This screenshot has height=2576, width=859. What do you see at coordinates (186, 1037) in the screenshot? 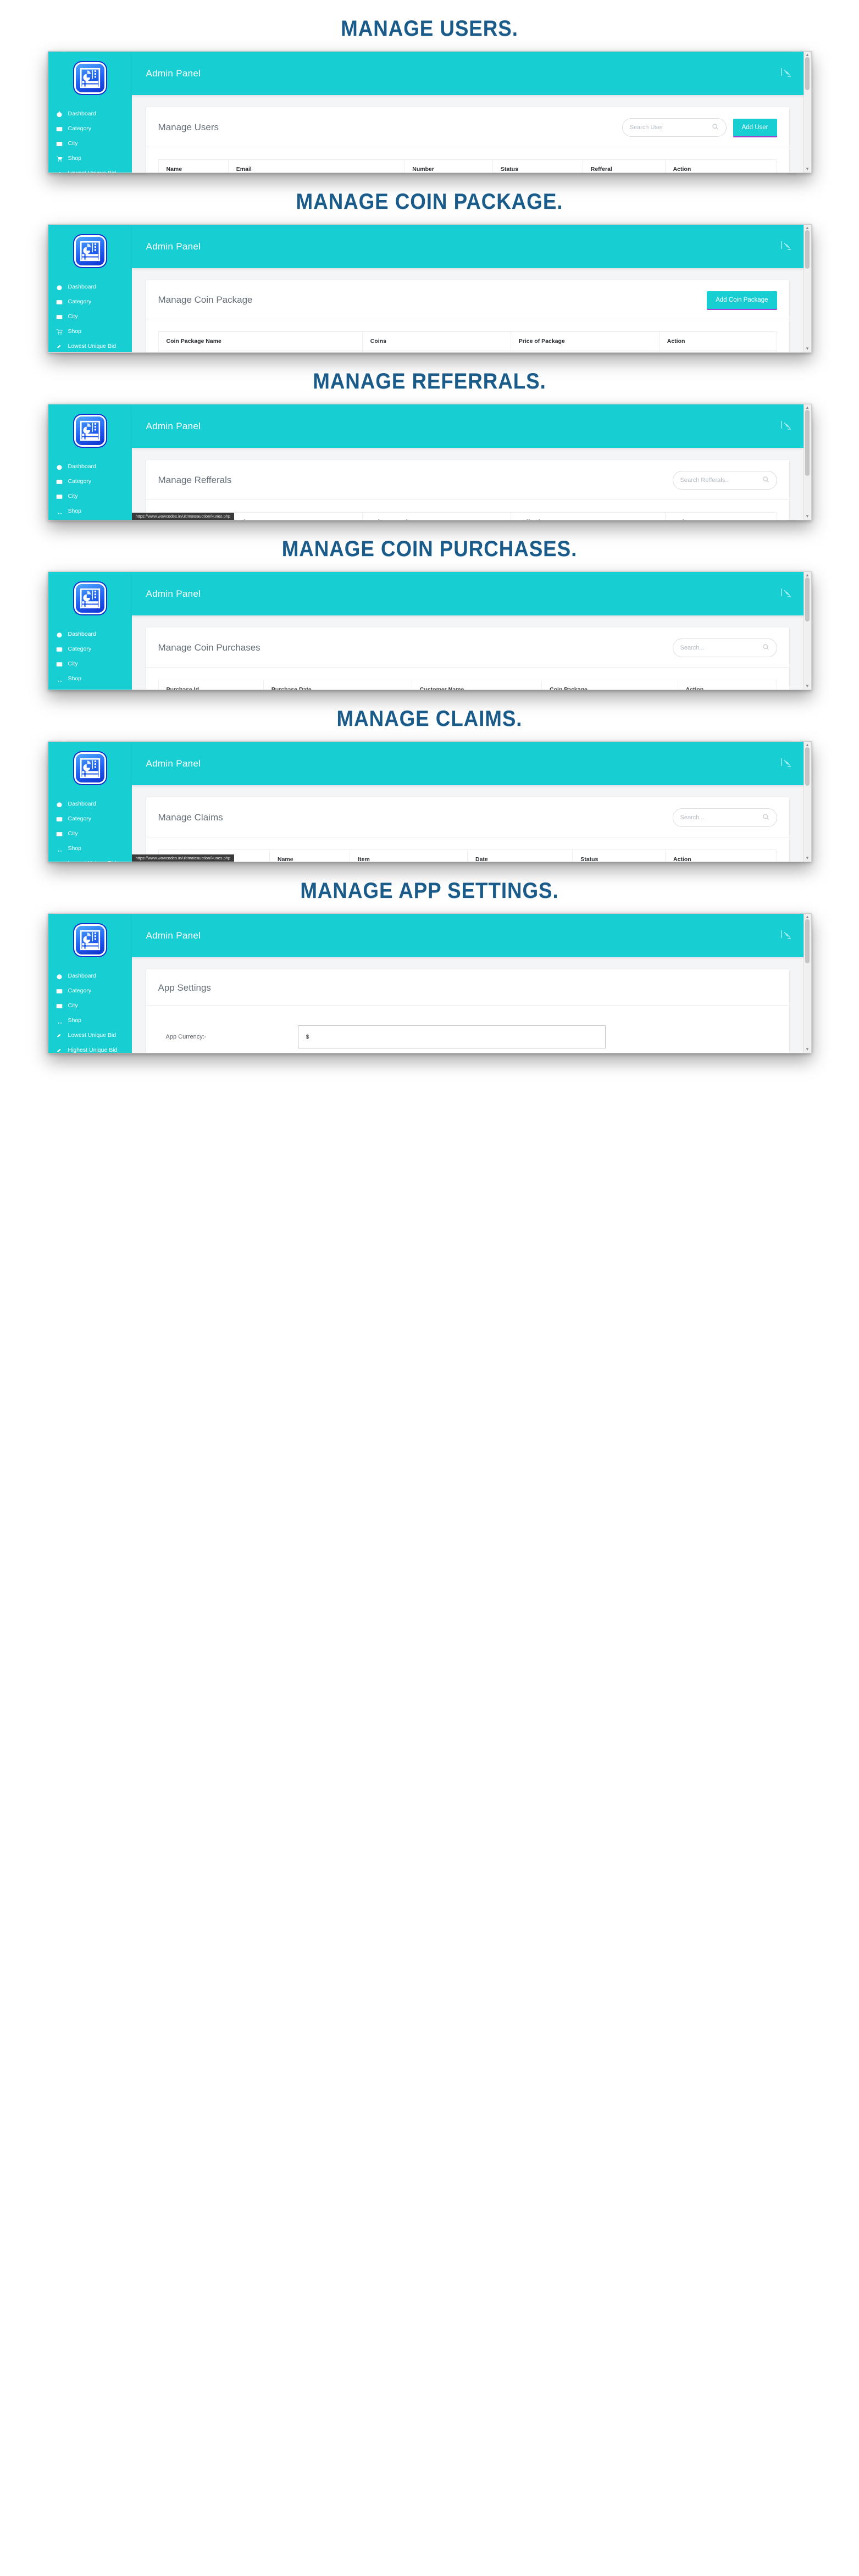
I see `field-label: App Currency:-` at bounding box center [186, 1037].